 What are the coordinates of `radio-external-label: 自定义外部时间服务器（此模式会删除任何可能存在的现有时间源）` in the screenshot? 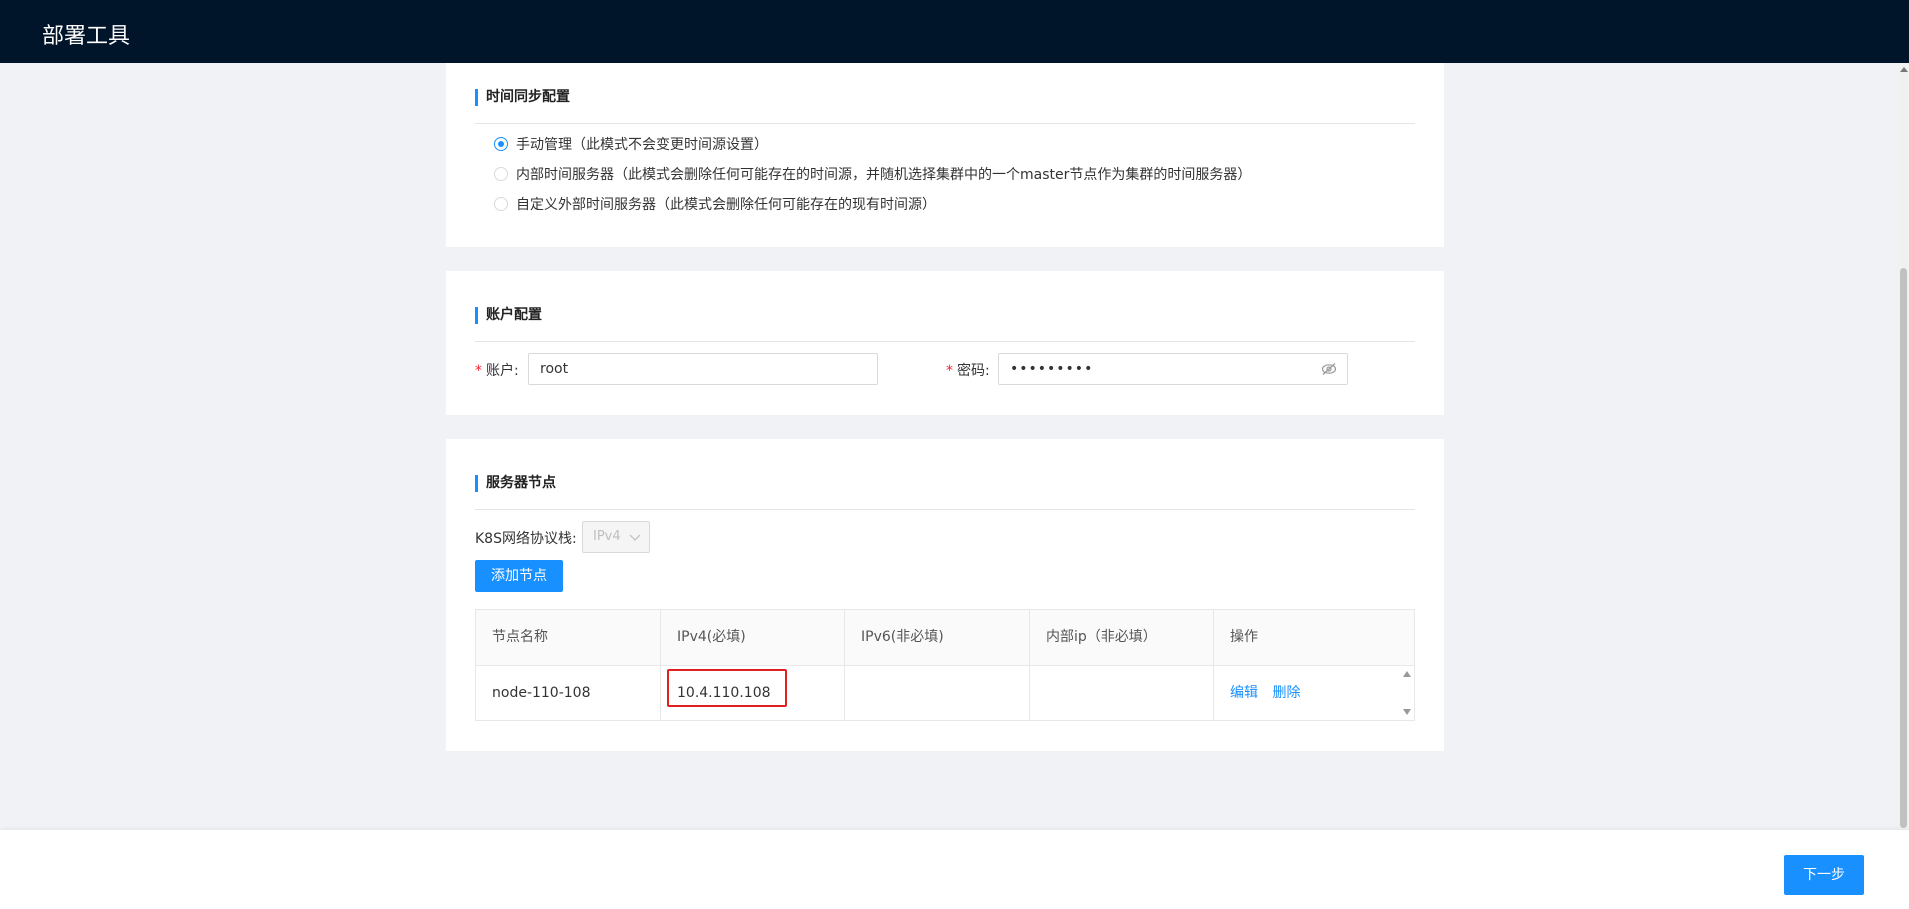 It's located at (726, 205).